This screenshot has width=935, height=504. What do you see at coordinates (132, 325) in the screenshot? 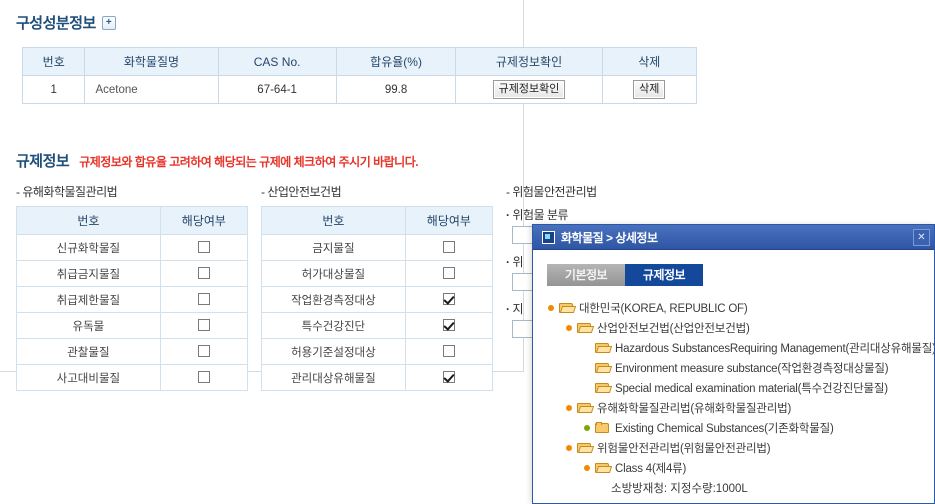
I see `table-row: 유독물` at bounding box center [132, 325].